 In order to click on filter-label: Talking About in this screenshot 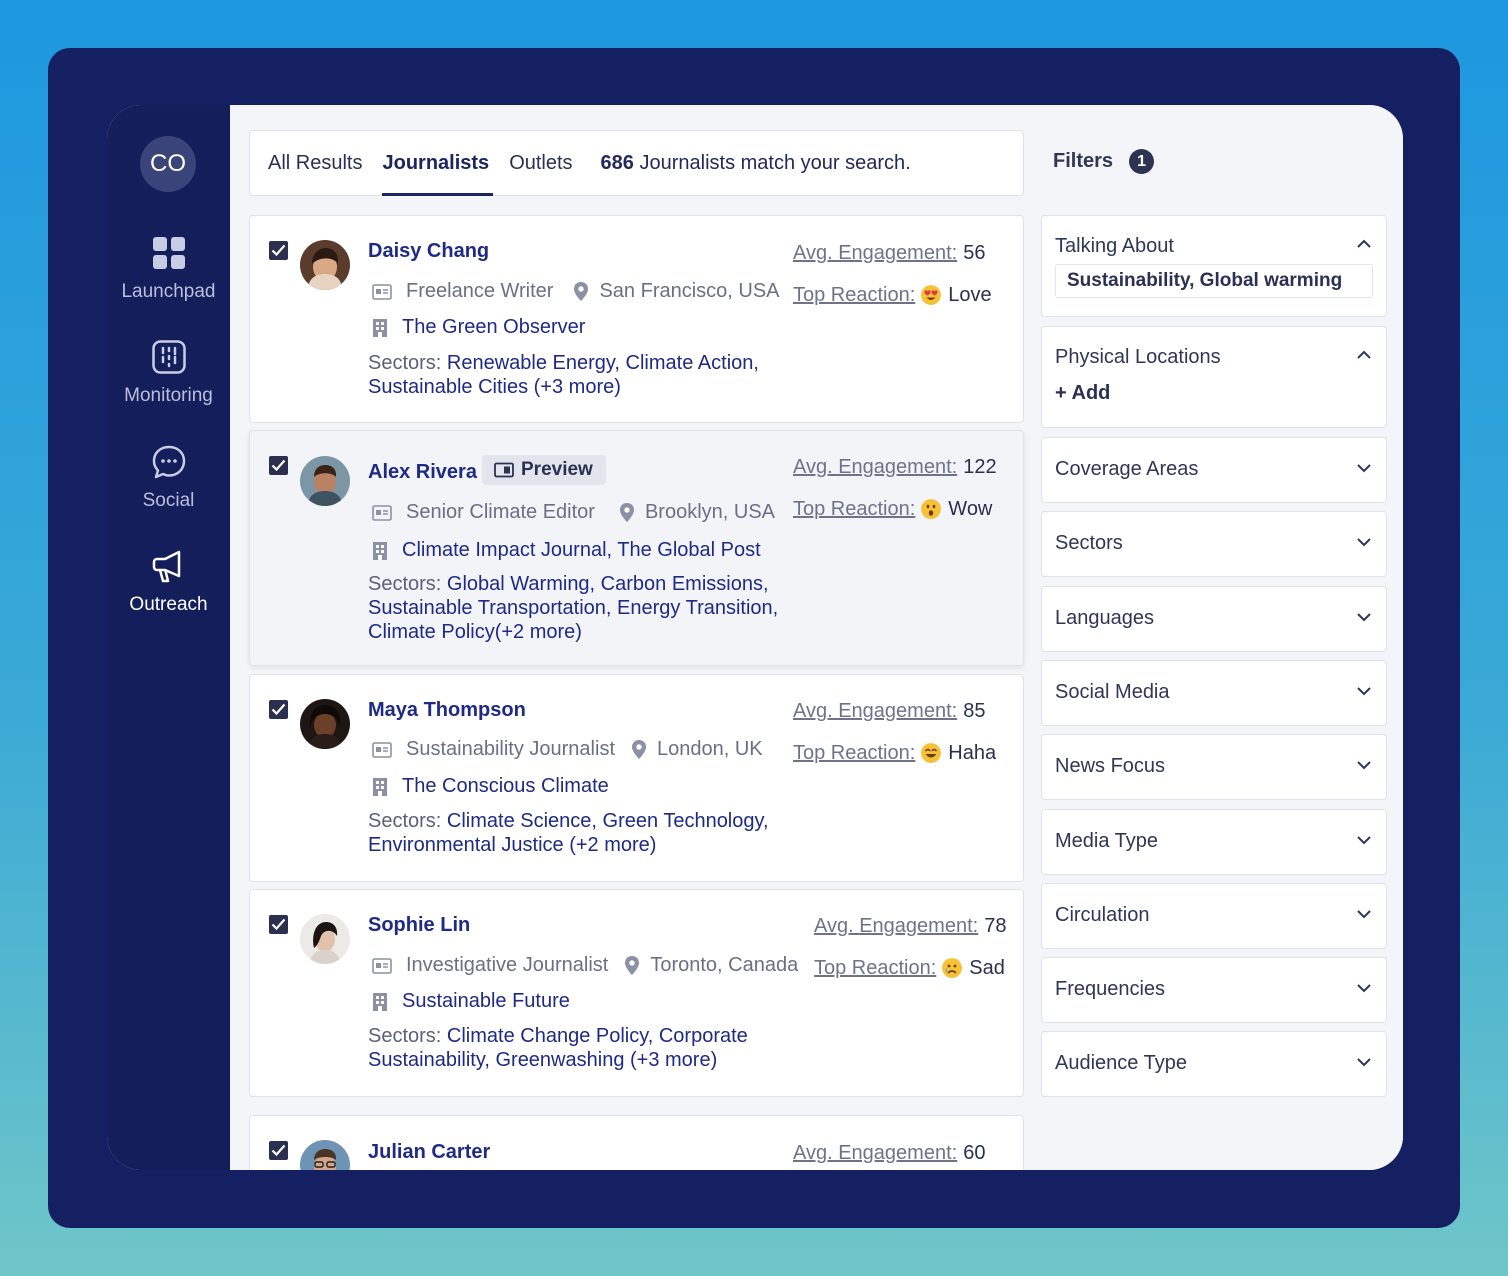, I will do `click(1114, 246)`.